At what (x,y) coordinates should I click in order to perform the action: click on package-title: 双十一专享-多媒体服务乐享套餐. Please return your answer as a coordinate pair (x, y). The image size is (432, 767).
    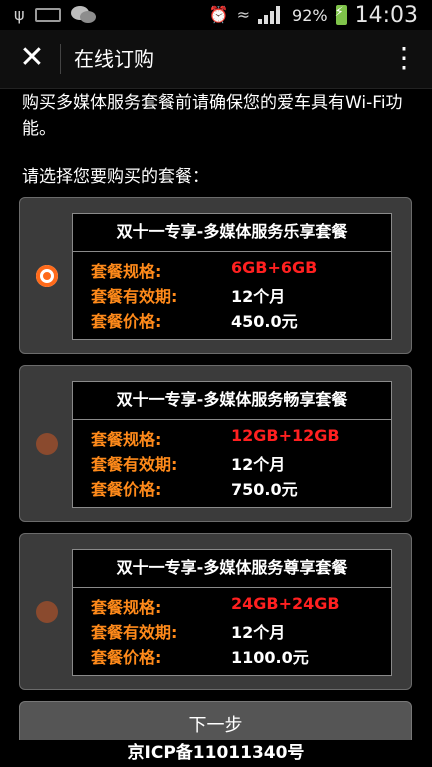
    Looking at the image, I should click on (232, 233).